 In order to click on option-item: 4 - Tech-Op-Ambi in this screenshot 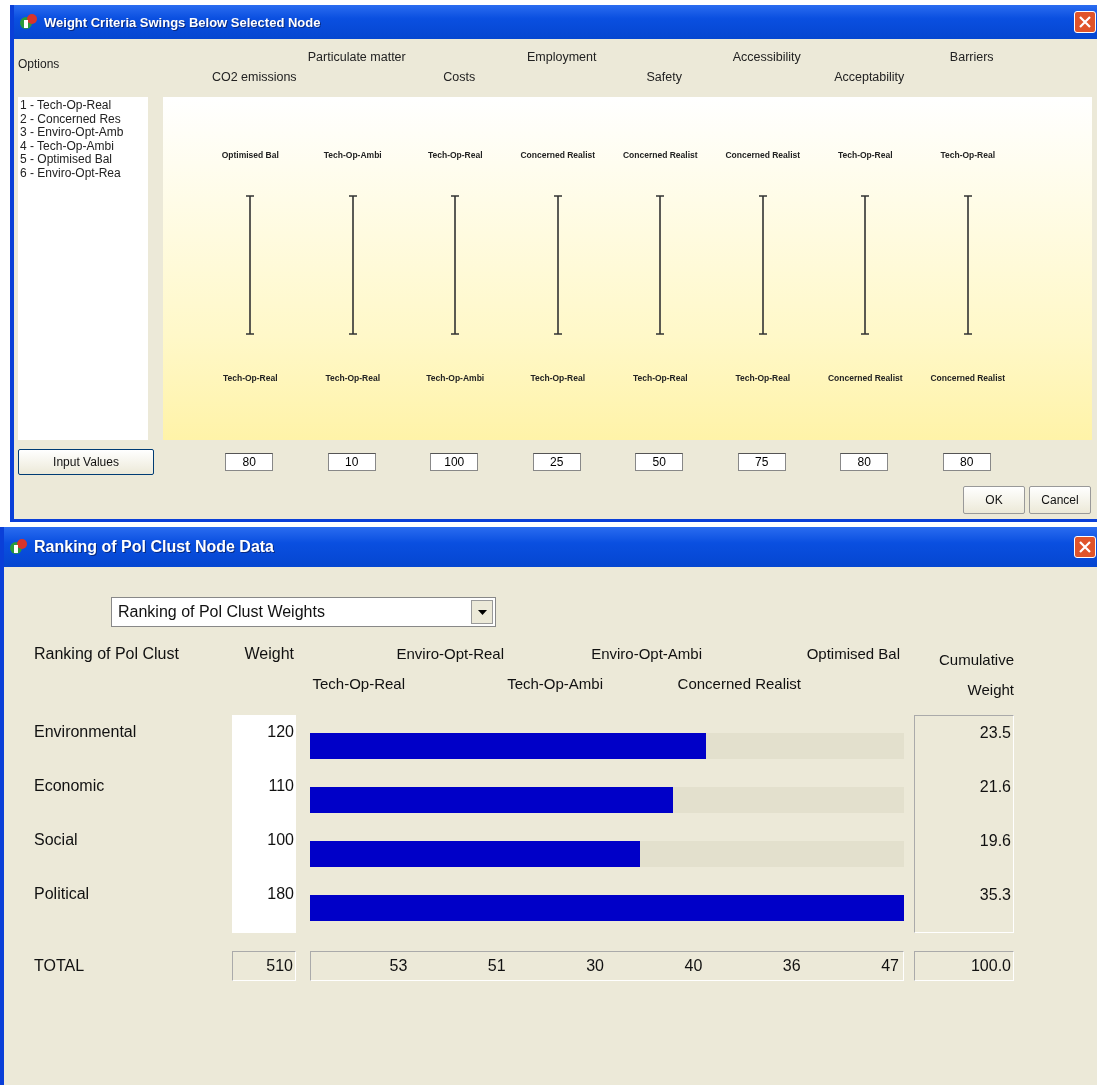, I will do `click(83, 146)`.